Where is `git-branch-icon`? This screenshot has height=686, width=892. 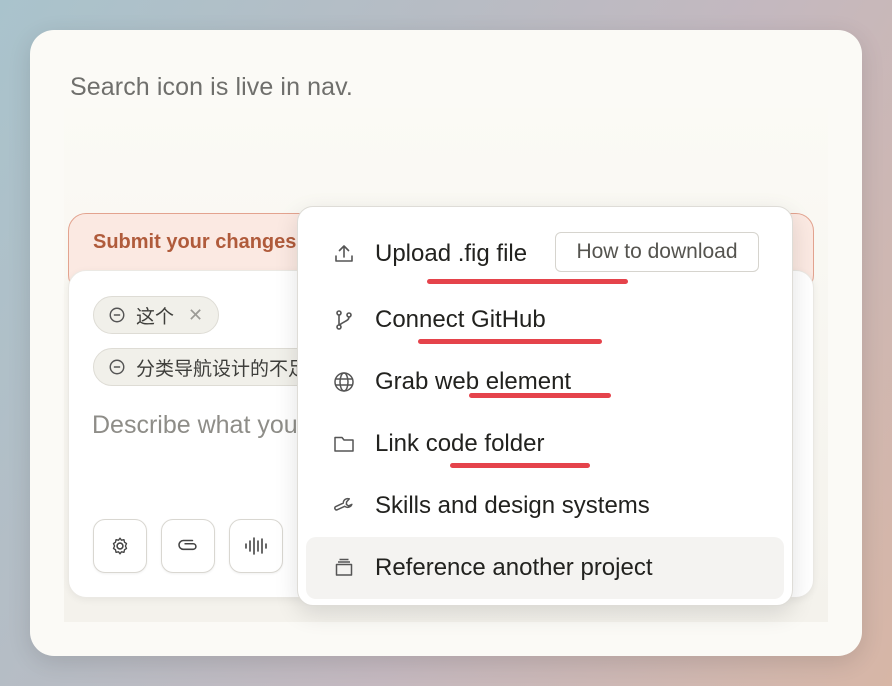 git-branch-icon is located at coordinates (344, 320).